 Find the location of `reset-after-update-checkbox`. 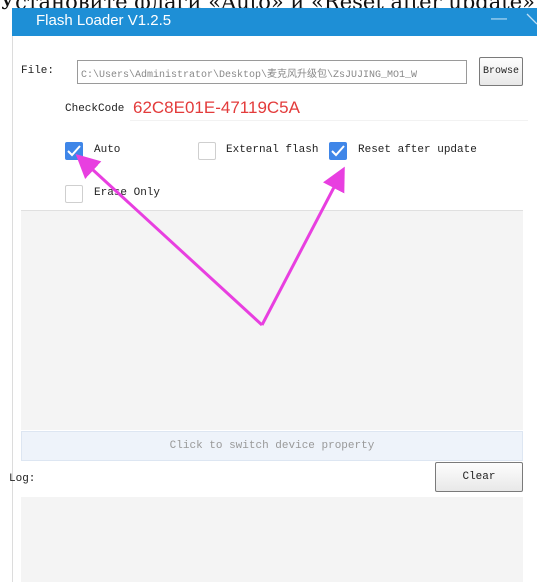

reset-after-update-checkbox is located at coordinates (338, 151).